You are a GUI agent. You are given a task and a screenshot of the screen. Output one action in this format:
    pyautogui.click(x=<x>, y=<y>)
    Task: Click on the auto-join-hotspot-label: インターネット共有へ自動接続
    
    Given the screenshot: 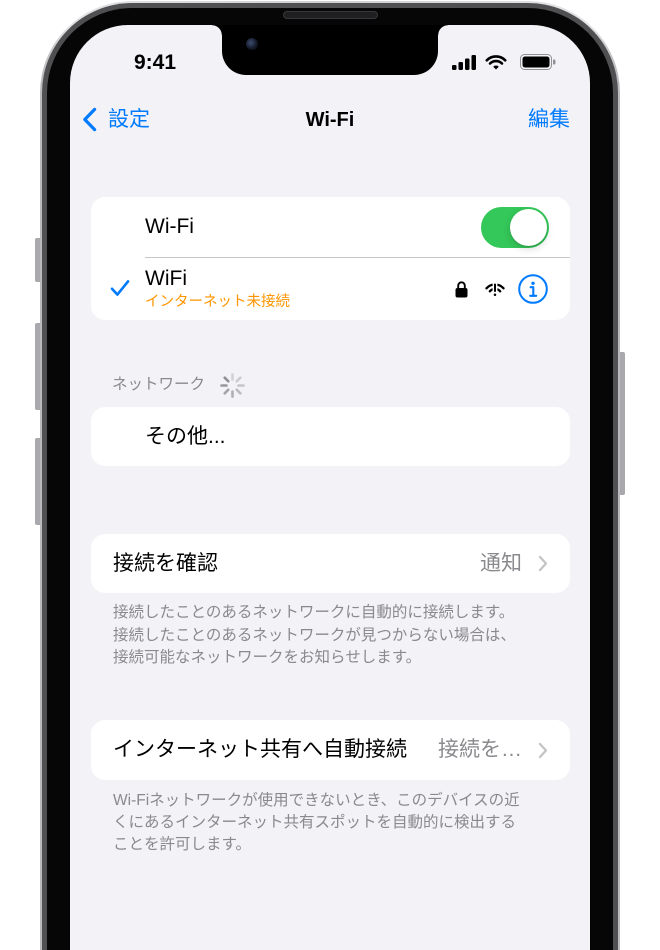 What is the action you would take?
    pyautogui.click(x=260, y=749)
    